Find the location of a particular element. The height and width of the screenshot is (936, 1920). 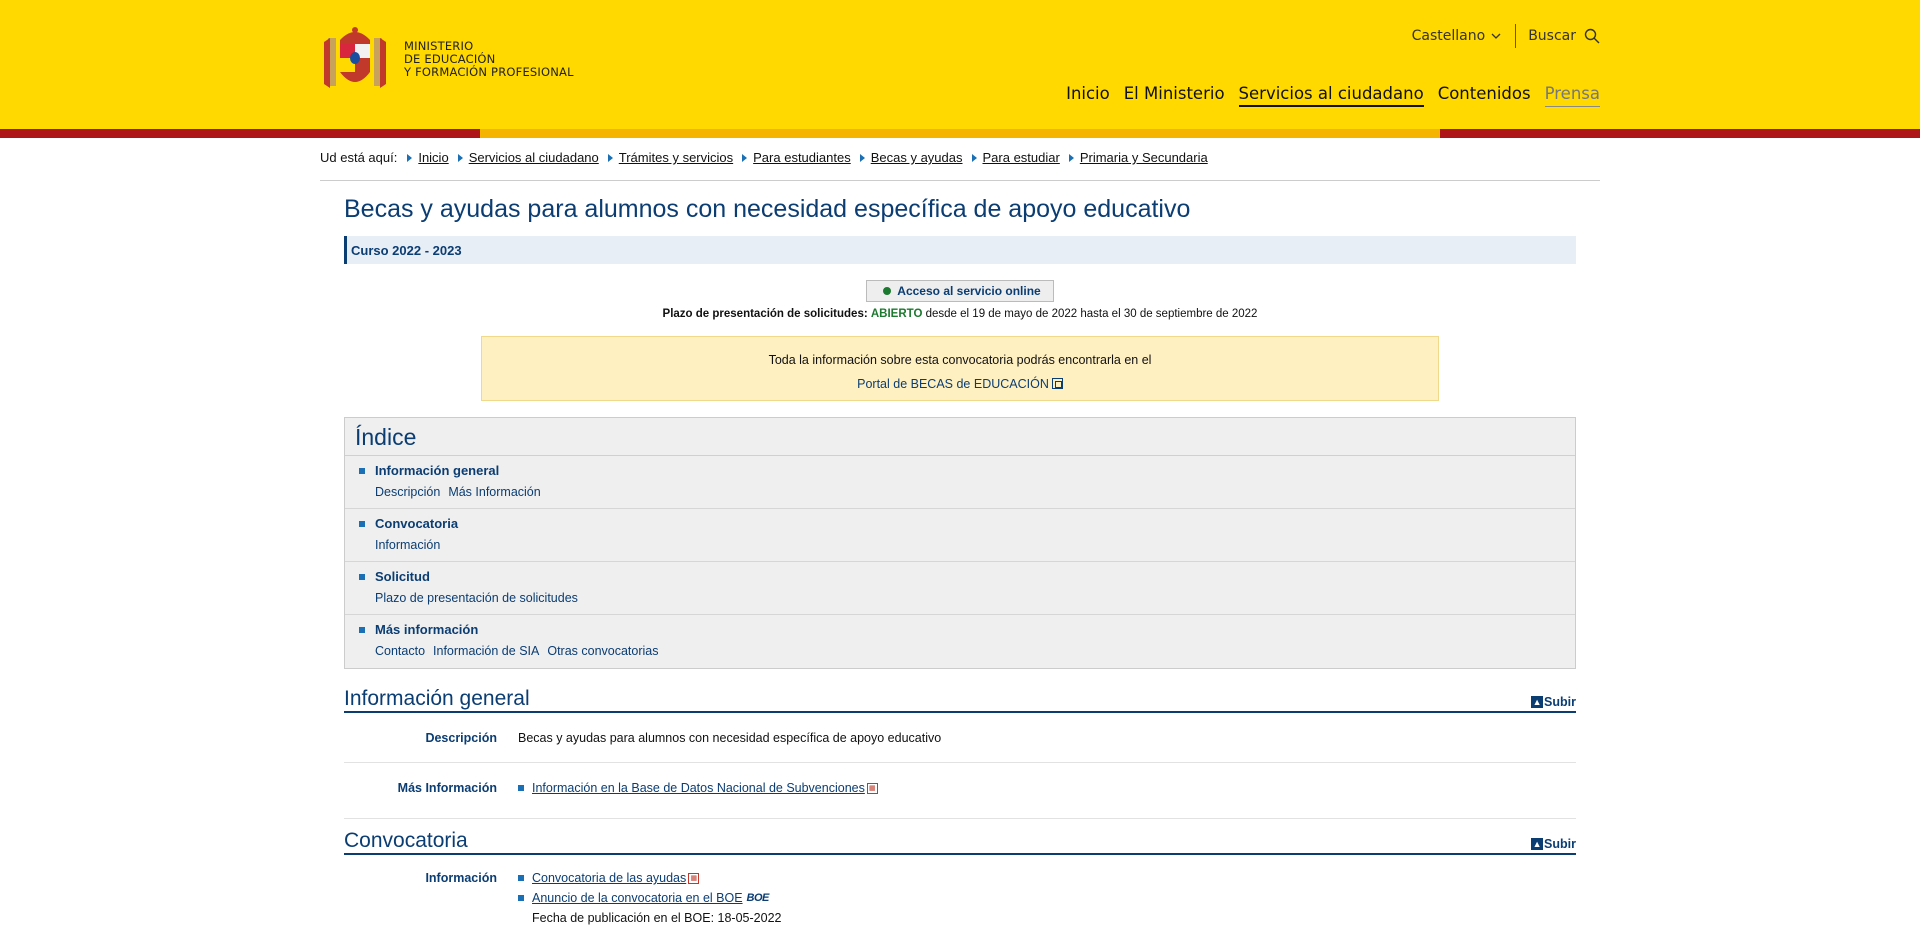

search-button: Buscar is located at coordinates (1564, 36).